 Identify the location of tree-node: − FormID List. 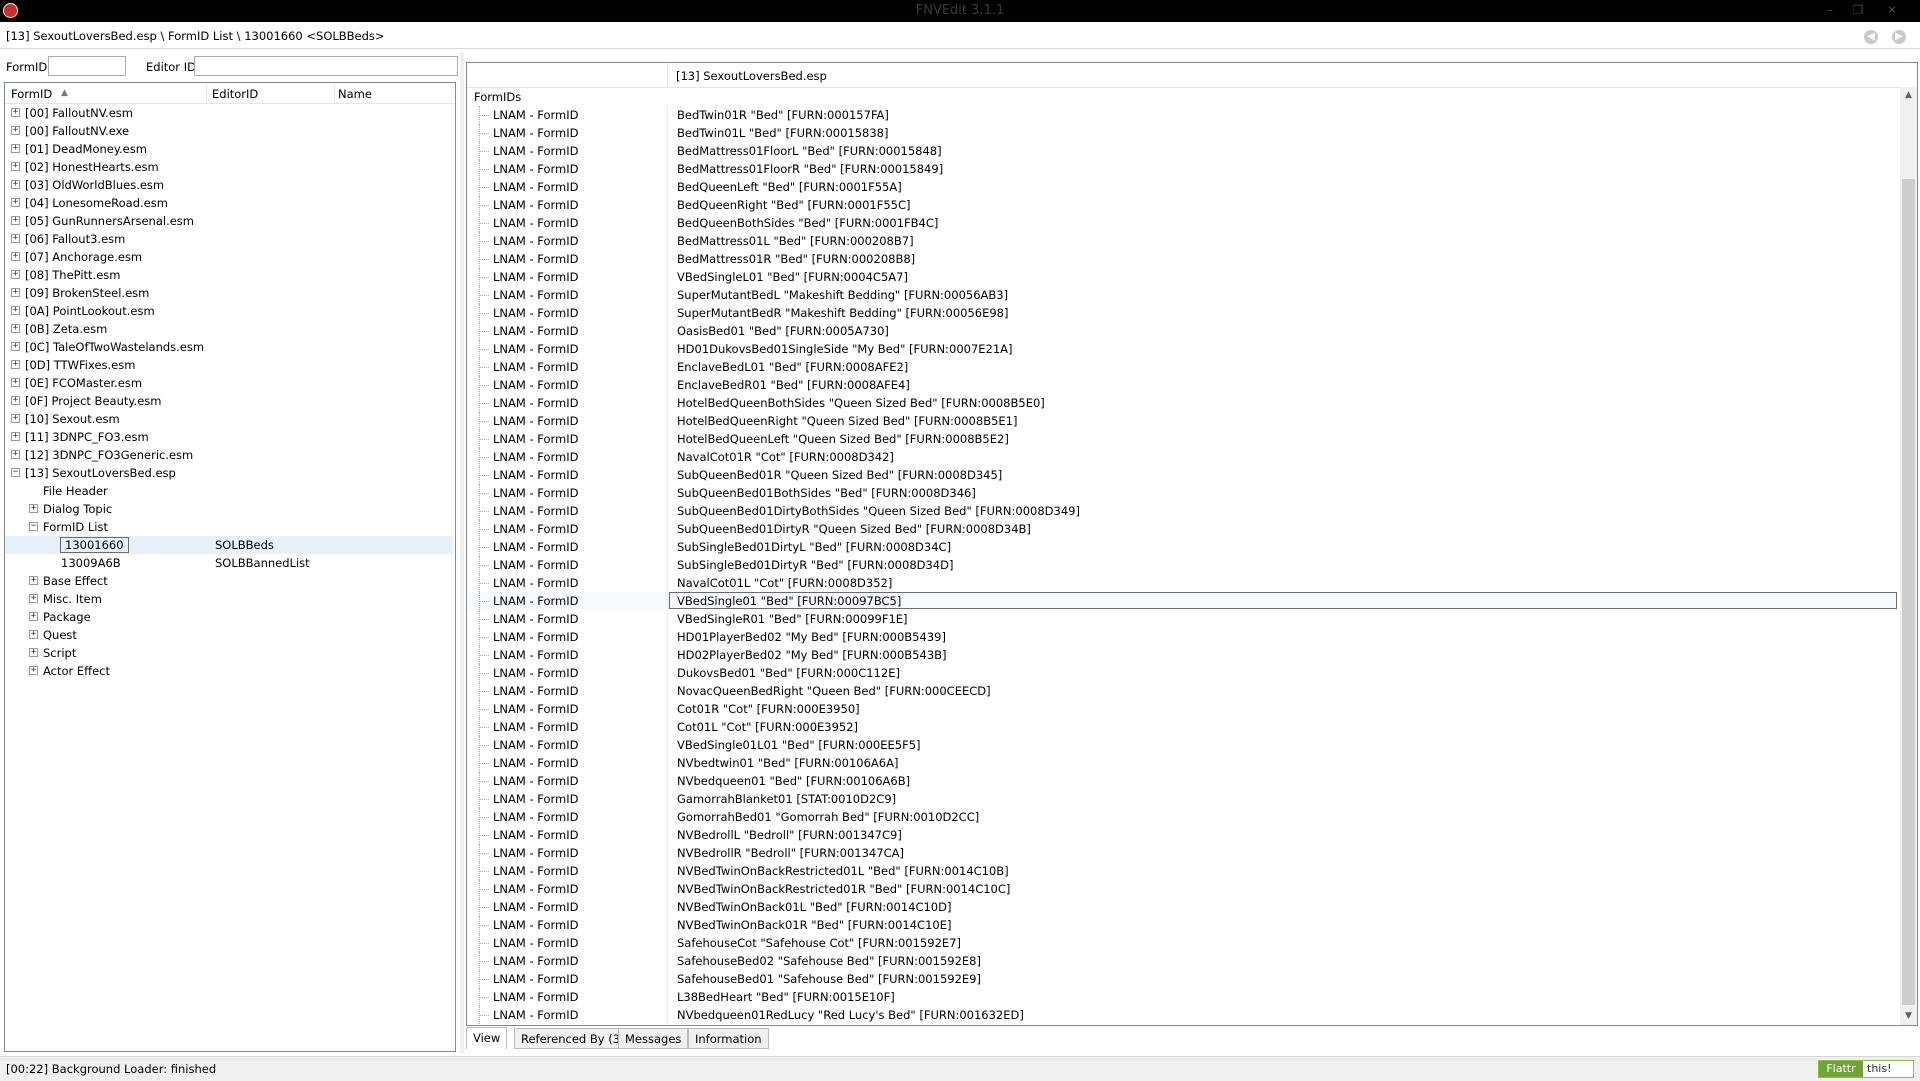
(229, 527).